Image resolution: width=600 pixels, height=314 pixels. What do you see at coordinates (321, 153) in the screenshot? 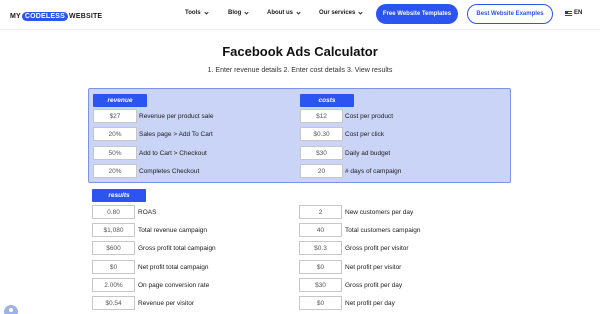
I see `daily-ad-budget-input: $30` at bounding box center [321, 153].